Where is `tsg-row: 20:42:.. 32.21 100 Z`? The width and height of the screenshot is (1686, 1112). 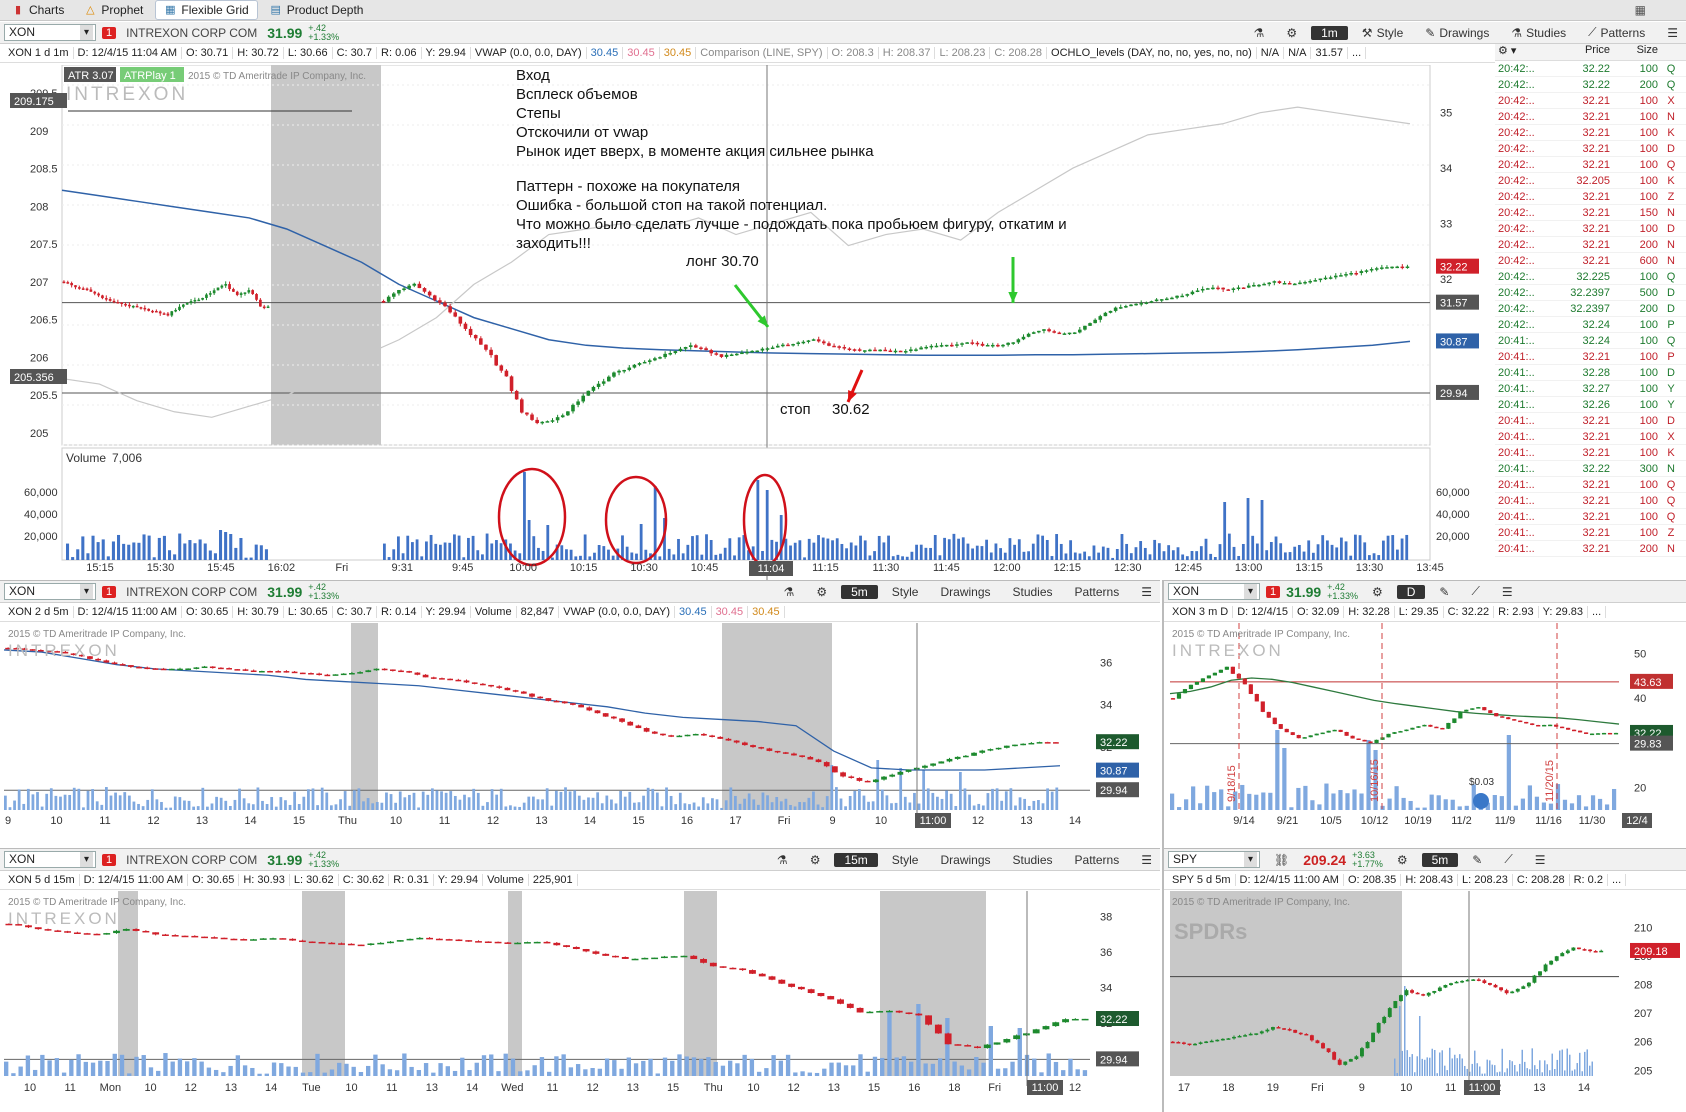 tsg-row: 20:42:.. 32.21 100 Z is located at coordinates (1590, 197).